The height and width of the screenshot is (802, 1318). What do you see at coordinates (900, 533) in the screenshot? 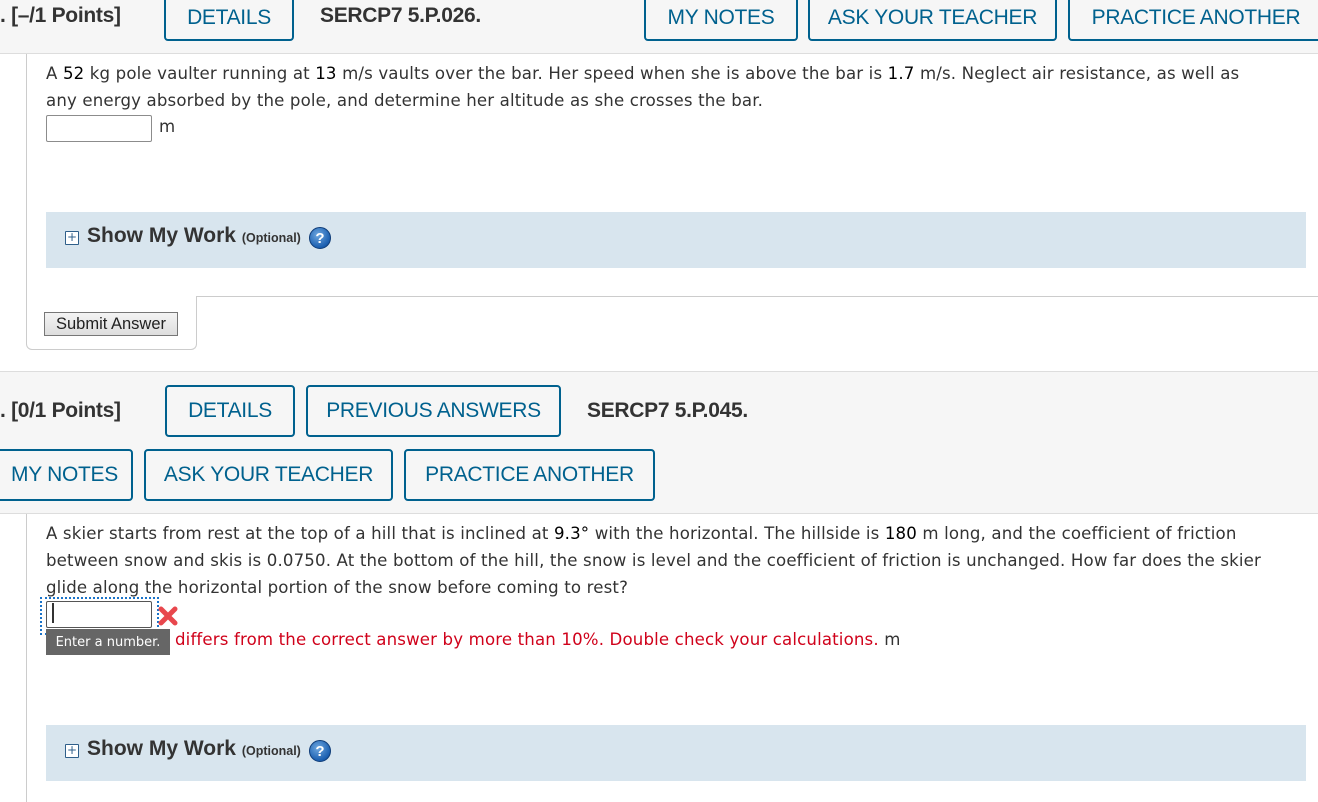
I see `length-value: 180` at bounding box center [900, 533].